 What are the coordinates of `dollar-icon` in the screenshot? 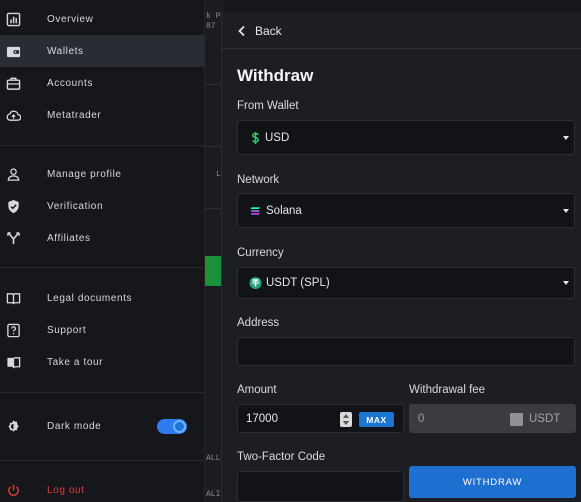 It's located at (255, 137).